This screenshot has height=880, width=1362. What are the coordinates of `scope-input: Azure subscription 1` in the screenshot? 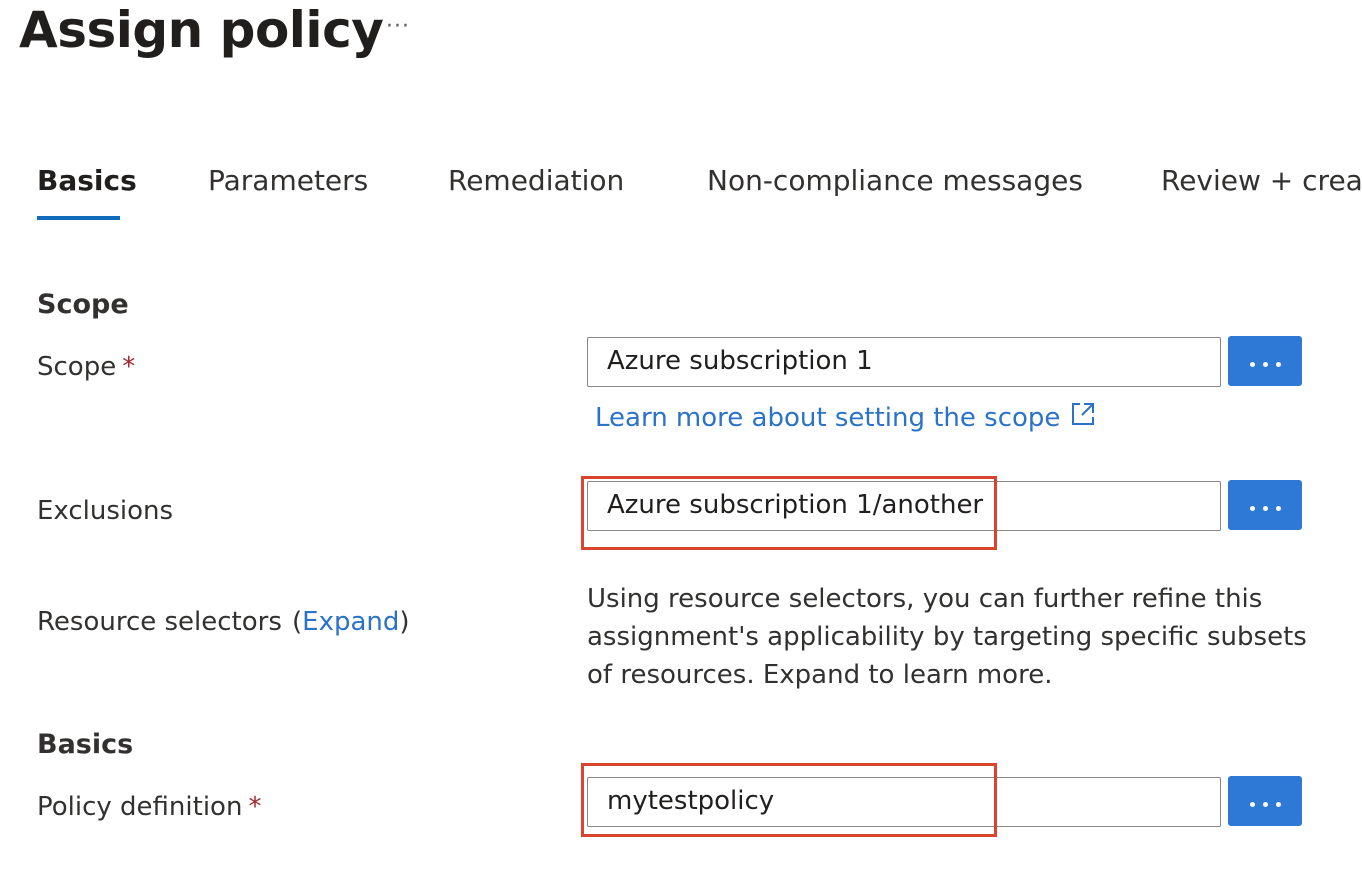 It's located at (904, 362).